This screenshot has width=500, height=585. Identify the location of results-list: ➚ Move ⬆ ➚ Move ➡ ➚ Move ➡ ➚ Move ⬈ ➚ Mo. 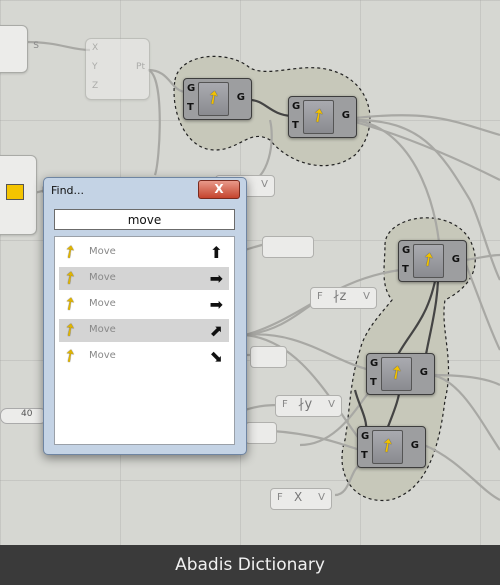
(144, 340).